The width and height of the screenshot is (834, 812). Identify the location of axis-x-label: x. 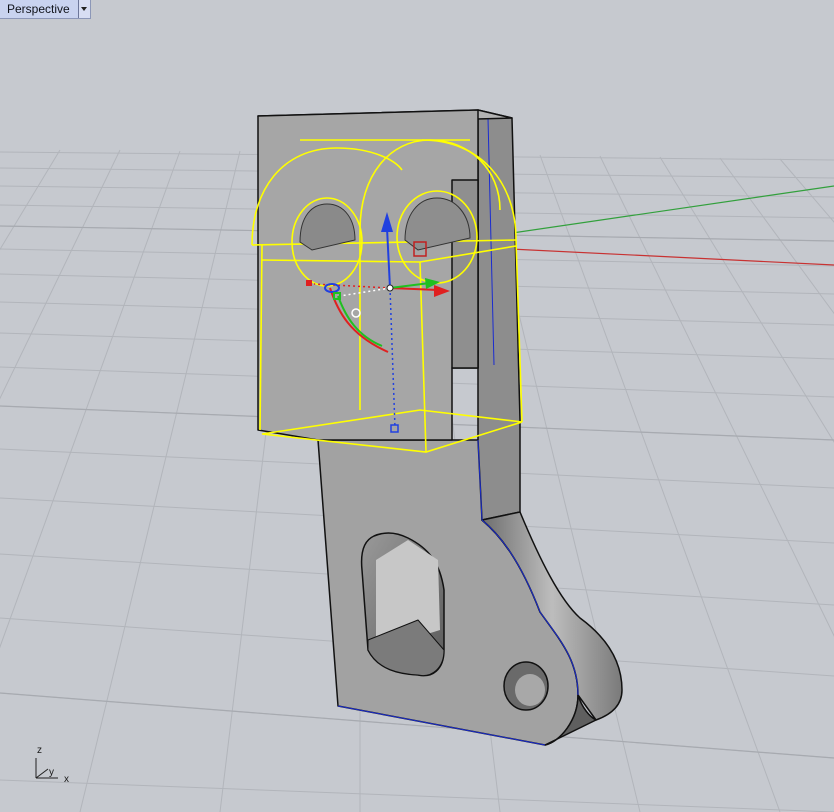
(66, 779).